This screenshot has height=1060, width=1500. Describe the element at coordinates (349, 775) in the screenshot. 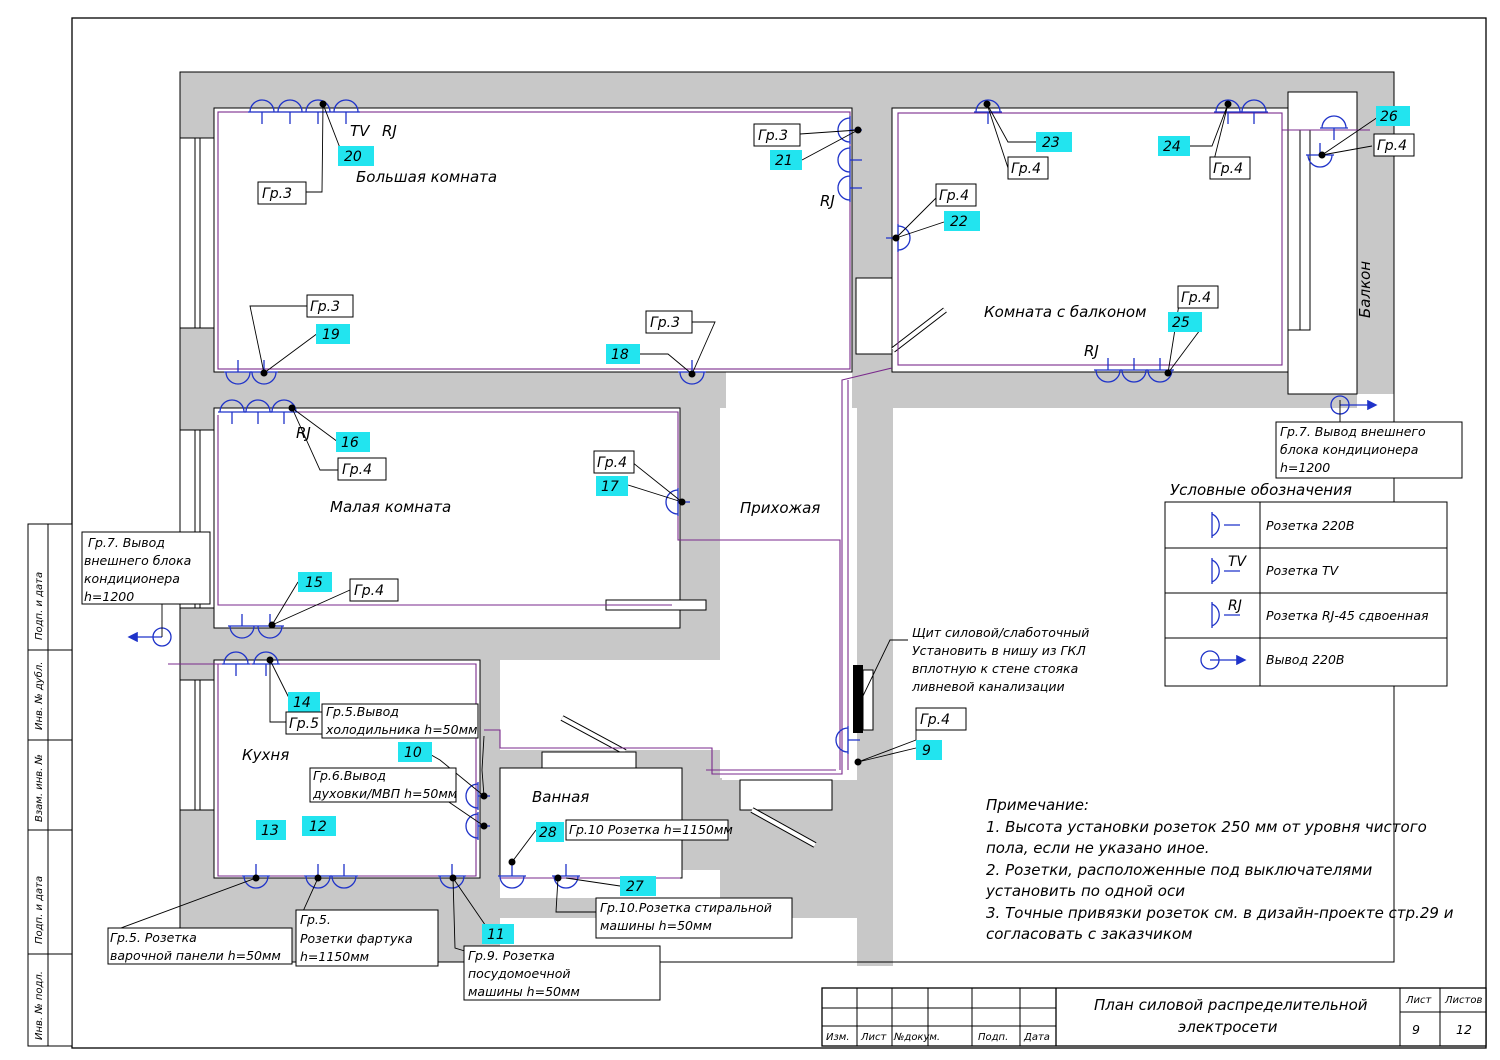

I see `svg-text: Гр.6.Вывод` at that location.